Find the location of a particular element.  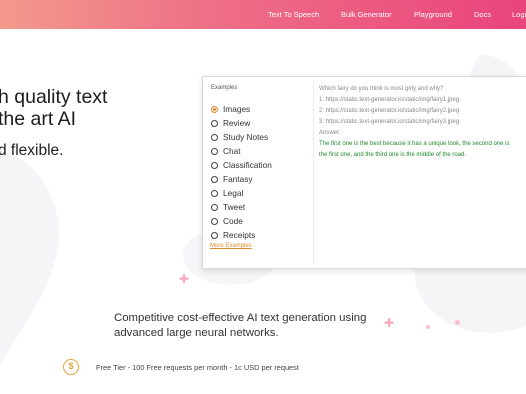

hero-heading-line1: h quality text is located at coordinates (54, 97).